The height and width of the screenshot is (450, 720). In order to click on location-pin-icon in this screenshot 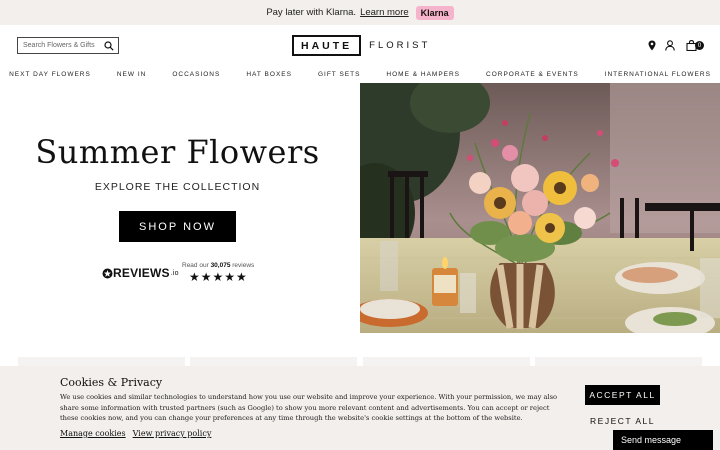, I will do `click(652, 45)`.